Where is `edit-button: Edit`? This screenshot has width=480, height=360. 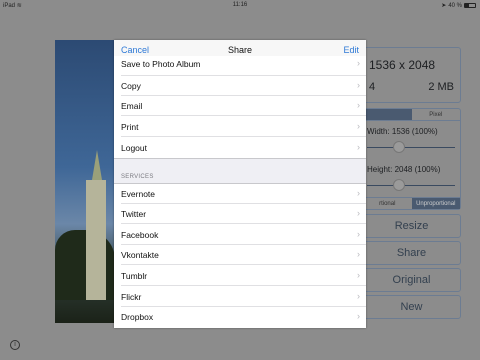 edit-button: Edit is located at coordinates (351, 50).